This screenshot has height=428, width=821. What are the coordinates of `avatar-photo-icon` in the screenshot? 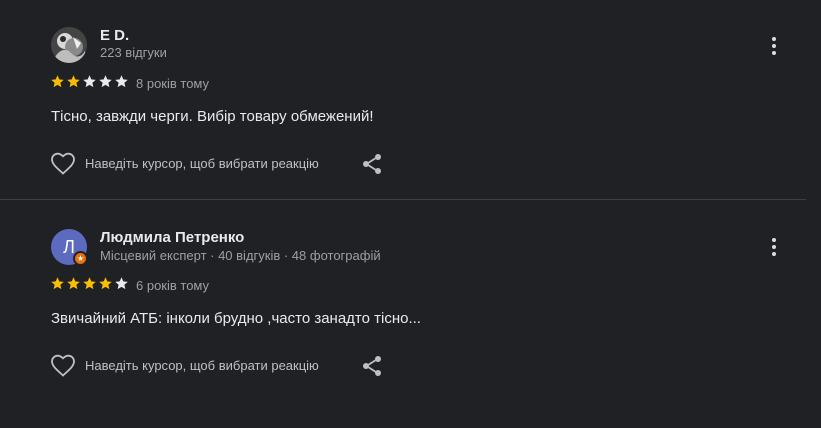 It's located at (69, 45).